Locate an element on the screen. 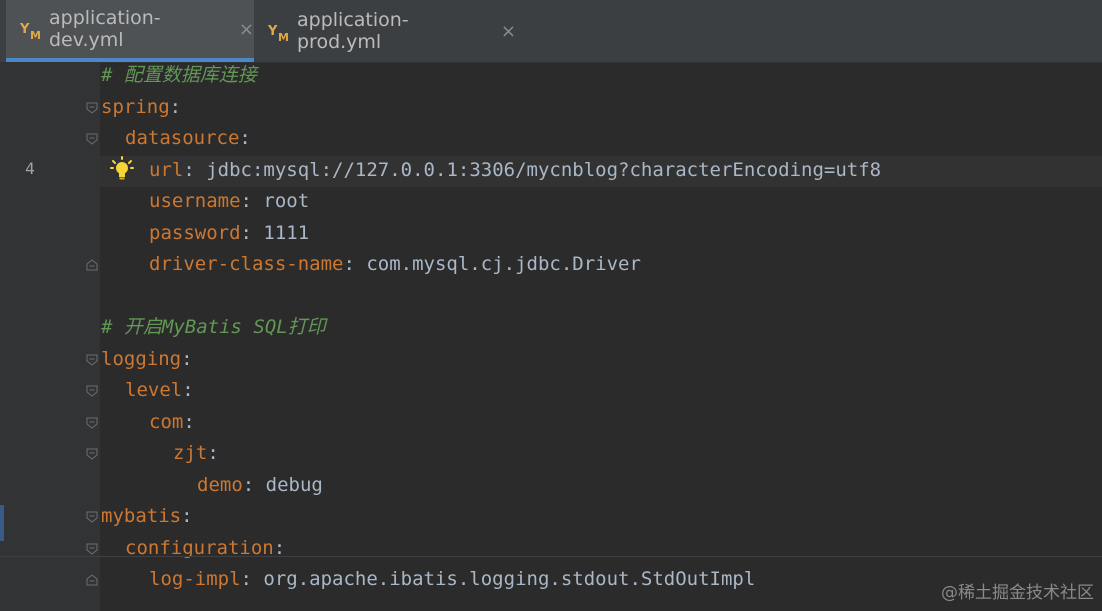  code-line: zjt: is located at coordinates (196, 453).